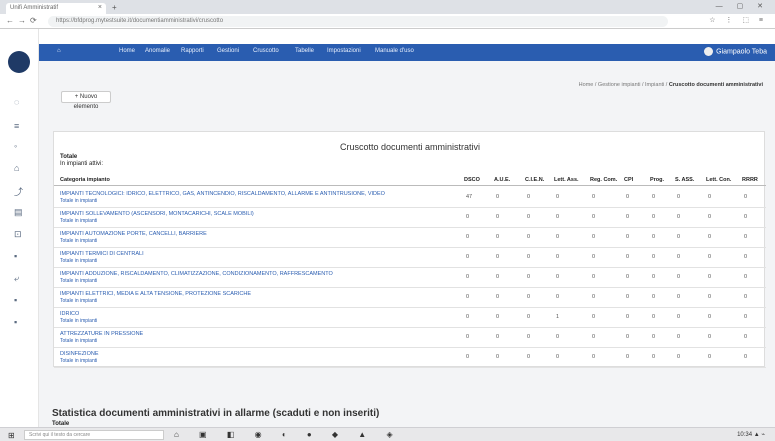 The width and height of the screenshot is (775, 441). Describe the element at coordinates (102, 254) in the screenshot. I see `category-link: IMPIANTI TERMICI DI CENTRALI` at that location.